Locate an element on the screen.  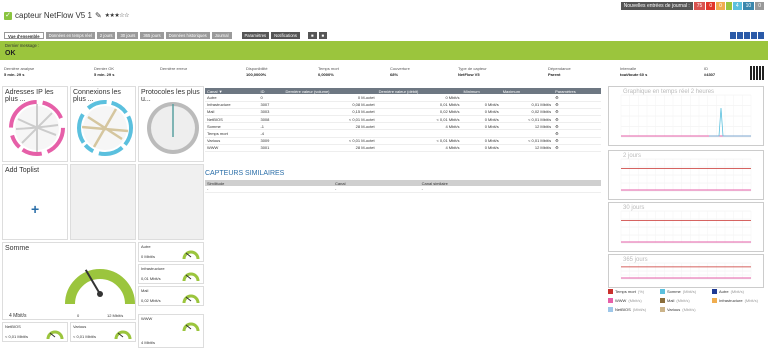
table-cell: - is located at coordinates (510, 189).